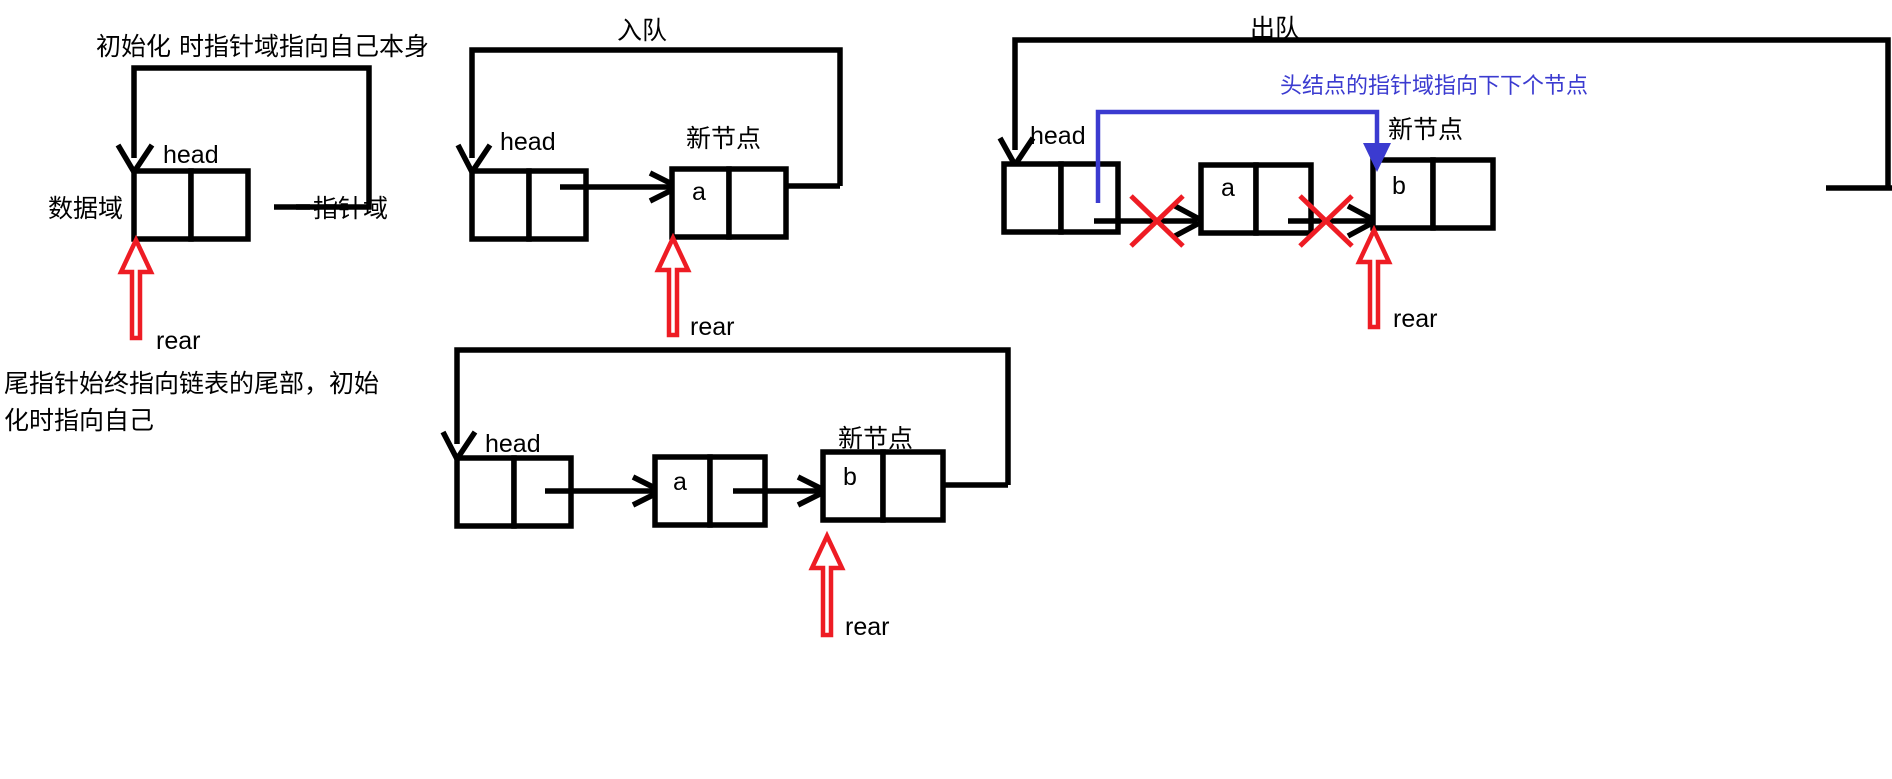 This screenshot has height=779, width=1892. What do you see at coordinates (680, 482) in the screenshot?
I see `enq2-node-a-value: a` at bounding box center [680, 482].